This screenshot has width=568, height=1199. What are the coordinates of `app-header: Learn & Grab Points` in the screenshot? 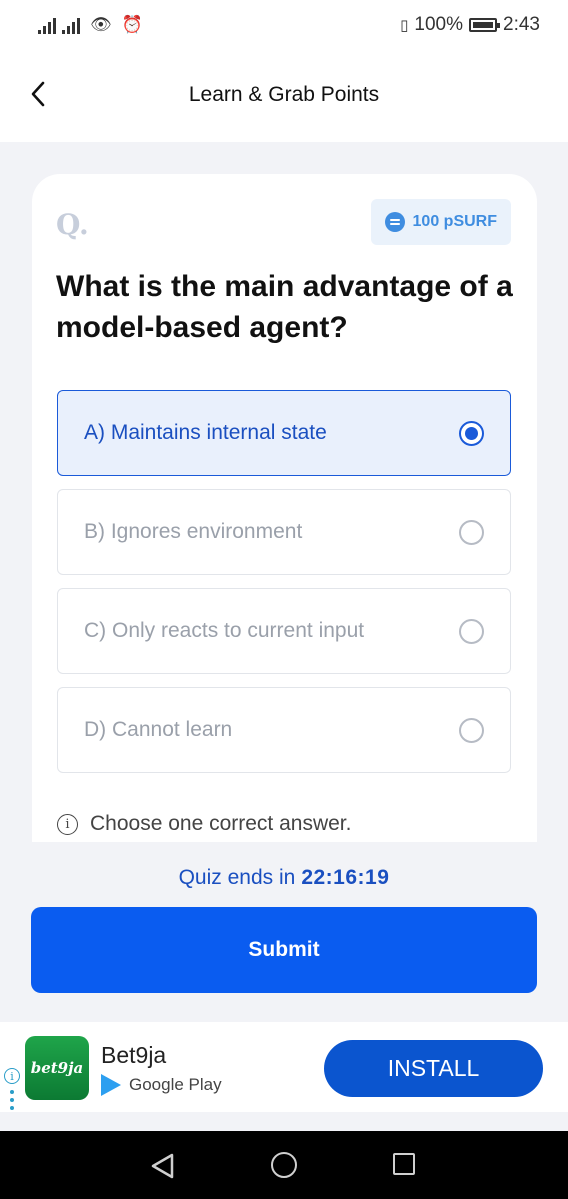 It's located at (284, 96).